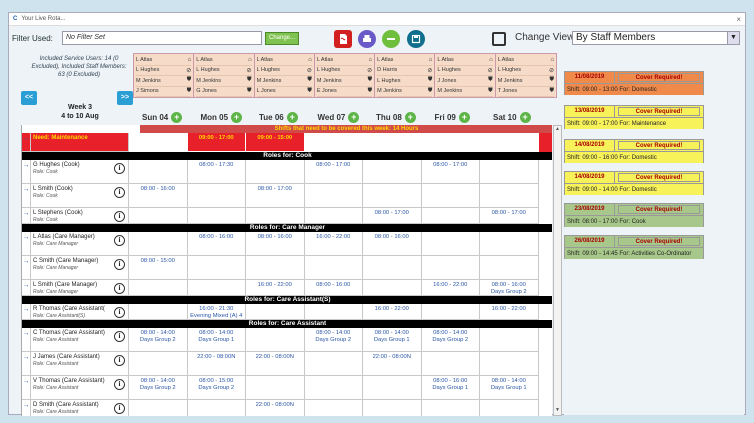 This screenshot has width=754, height=423. I want to click on save-icon, so click(416, 39).